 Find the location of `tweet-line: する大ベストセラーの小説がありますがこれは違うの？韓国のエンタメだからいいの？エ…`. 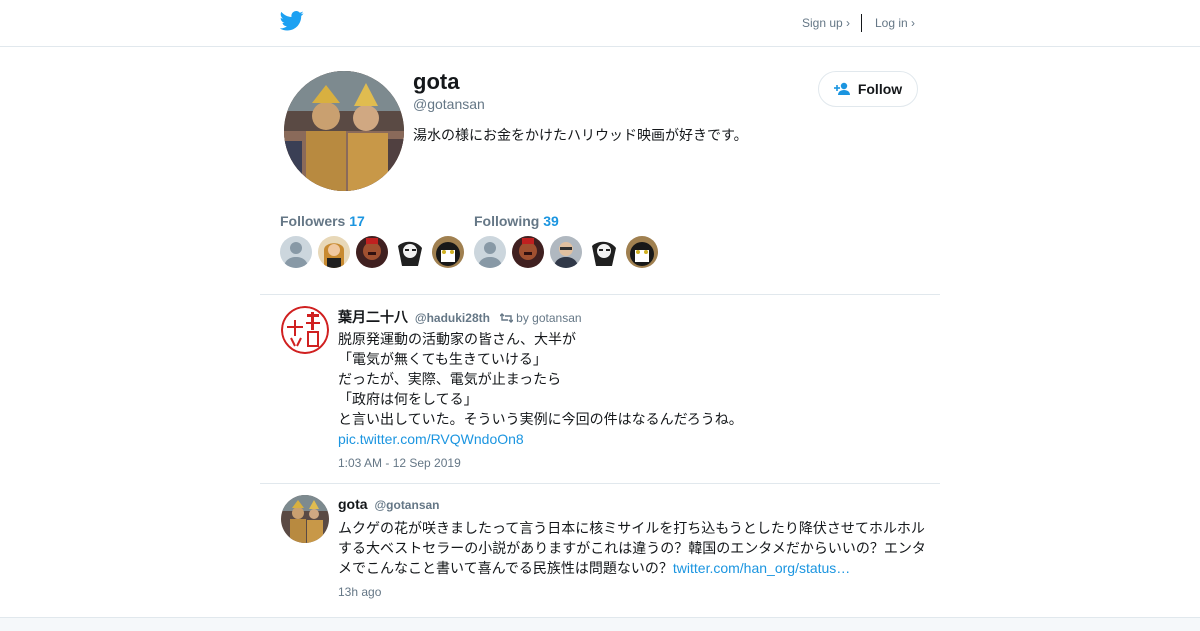

tweet-line: する大ベストセラーの小説がありますがこれは違うの？韓国のエンタメだからいいの？エ… is located at coordinates (632, 548).